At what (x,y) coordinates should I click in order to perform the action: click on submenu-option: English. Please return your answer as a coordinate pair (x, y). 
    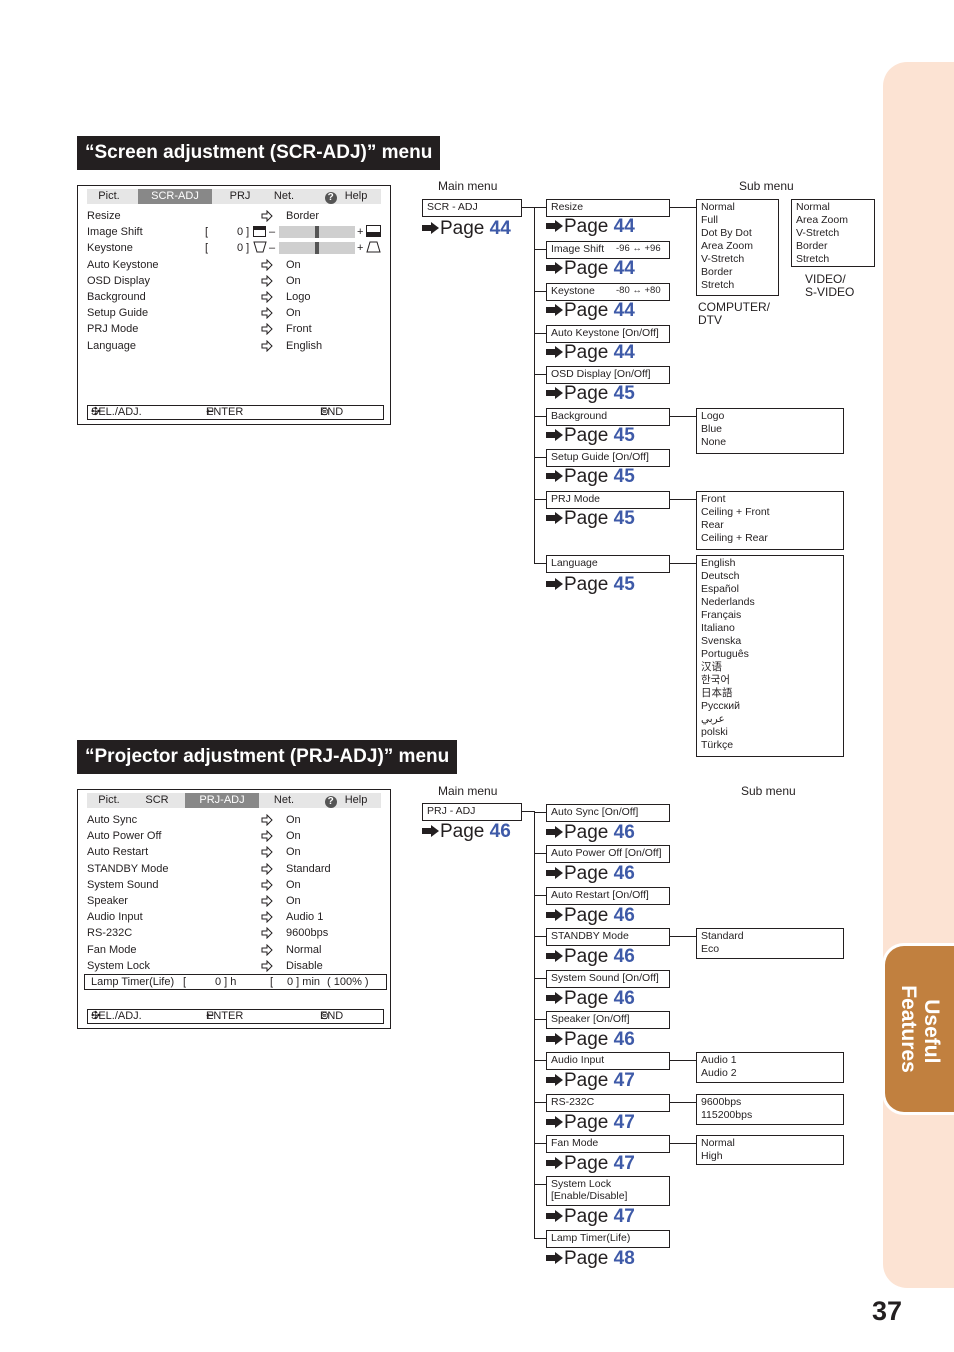
    Looking at the image, I should click on (772, 563).